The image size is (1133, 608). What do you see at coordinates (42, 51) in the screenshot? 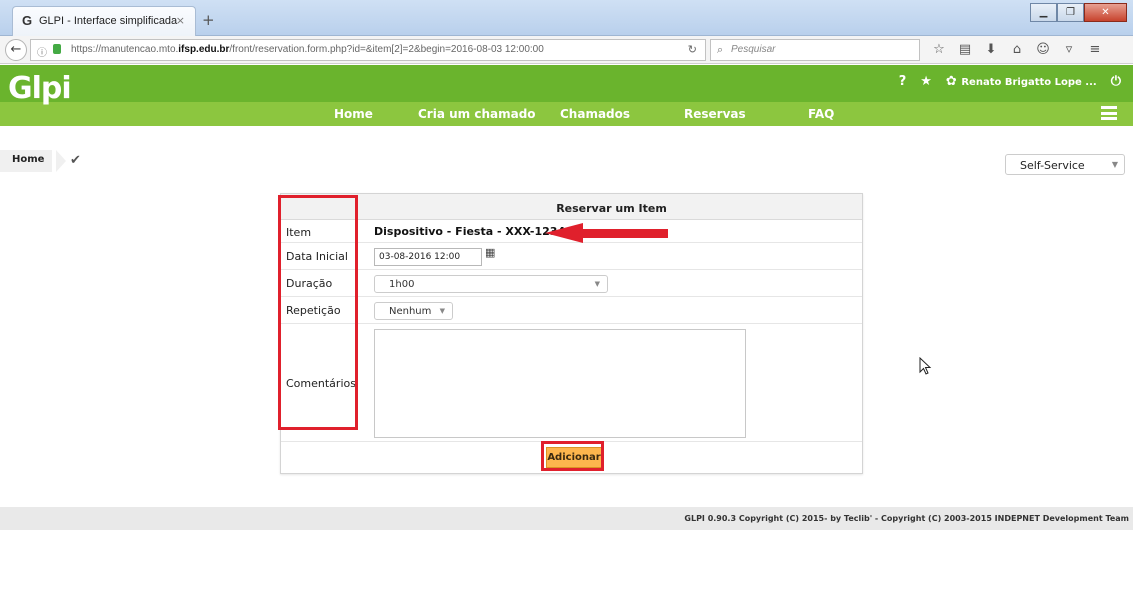
I see `info-icon: ⓘ` at bounding box center [42, 51].